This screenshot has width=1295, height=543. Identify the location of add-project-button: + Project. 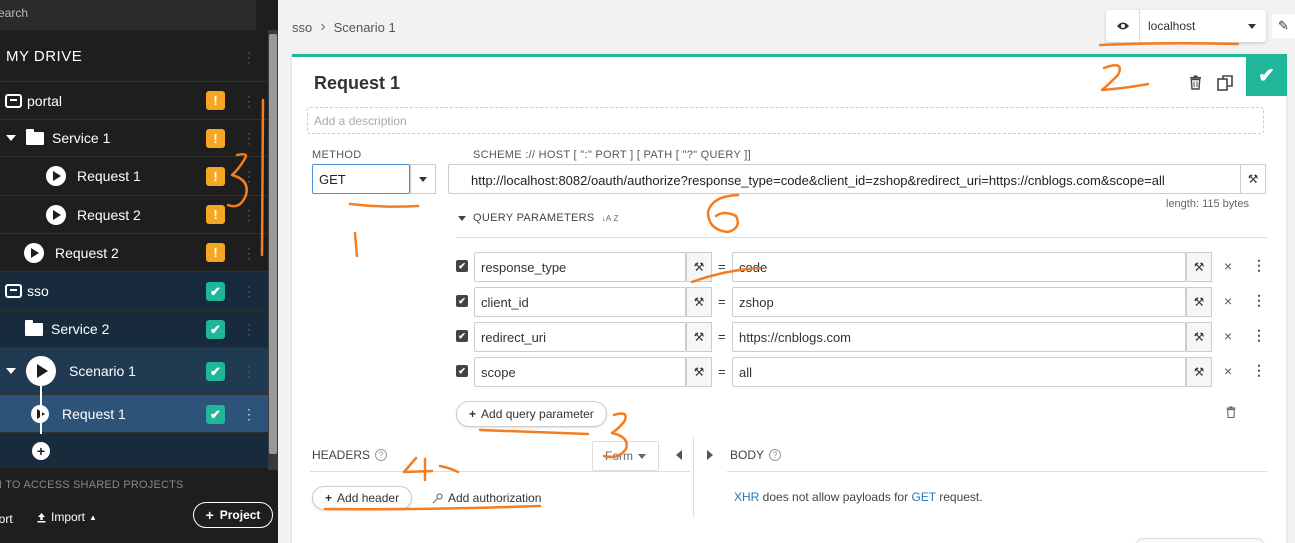
(233, 515).